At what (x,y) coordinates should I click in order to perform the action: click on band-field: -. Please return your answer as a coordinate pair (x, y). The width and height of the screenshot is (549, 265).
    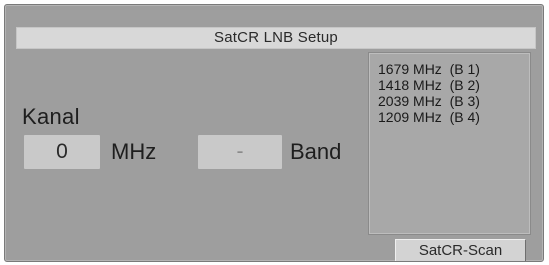
    Looking at the image, I should click on (240, 152).